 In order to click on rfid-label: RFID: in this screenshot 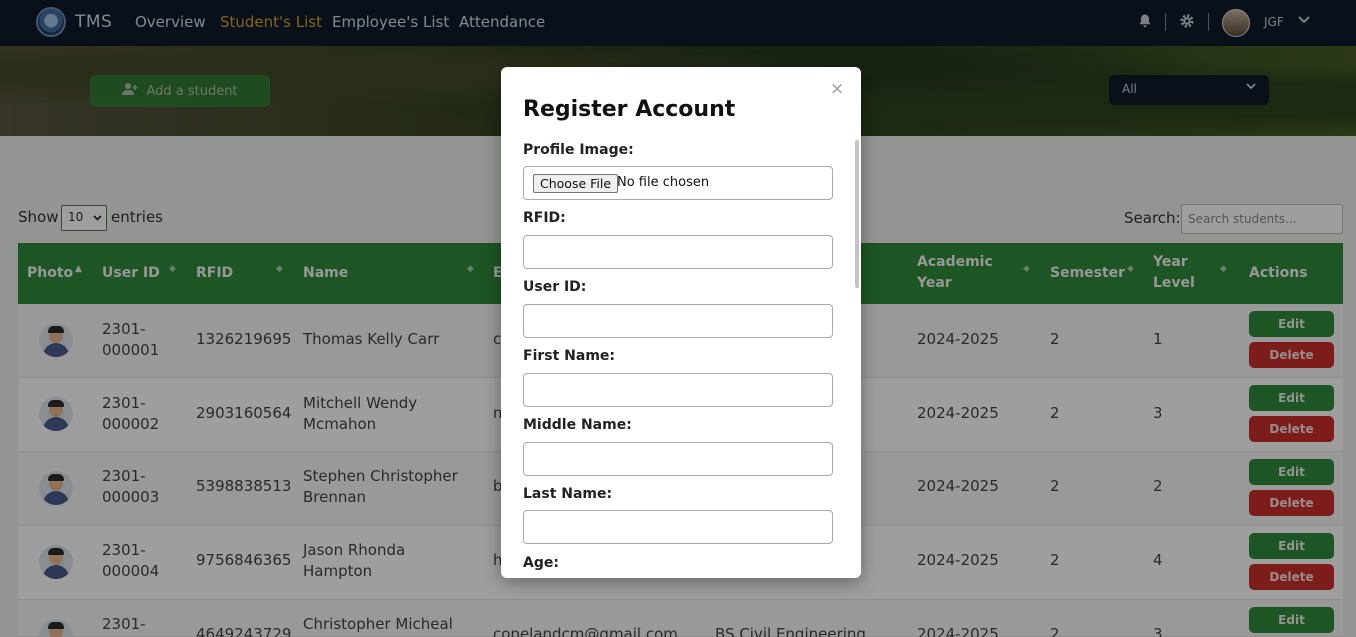, I will do `click(544, 218)`.